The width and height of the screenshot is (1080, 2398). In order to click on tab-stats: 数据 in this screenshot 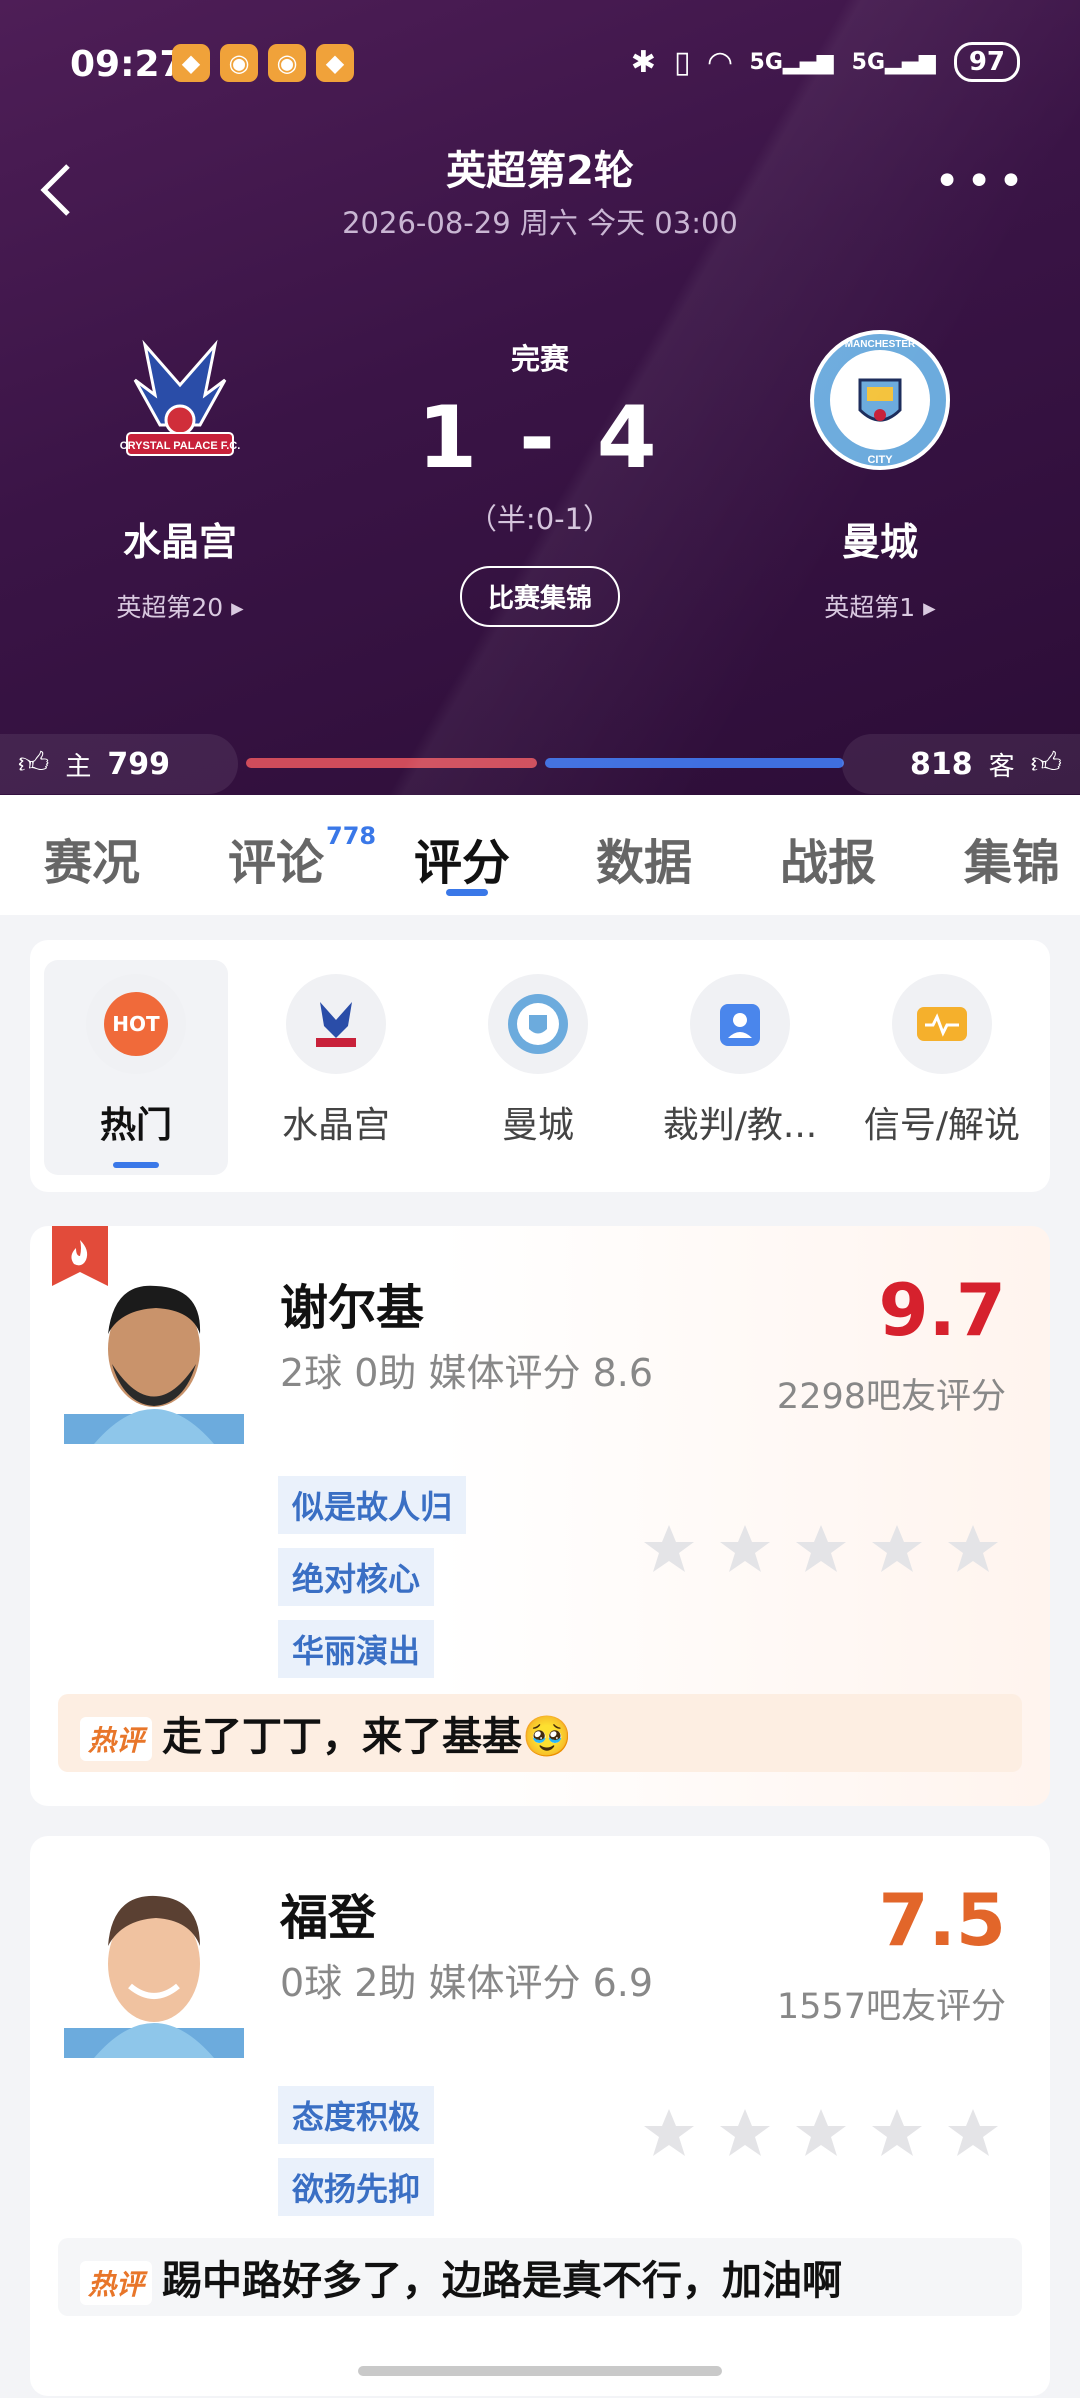, I will do `click(644, 858)`.